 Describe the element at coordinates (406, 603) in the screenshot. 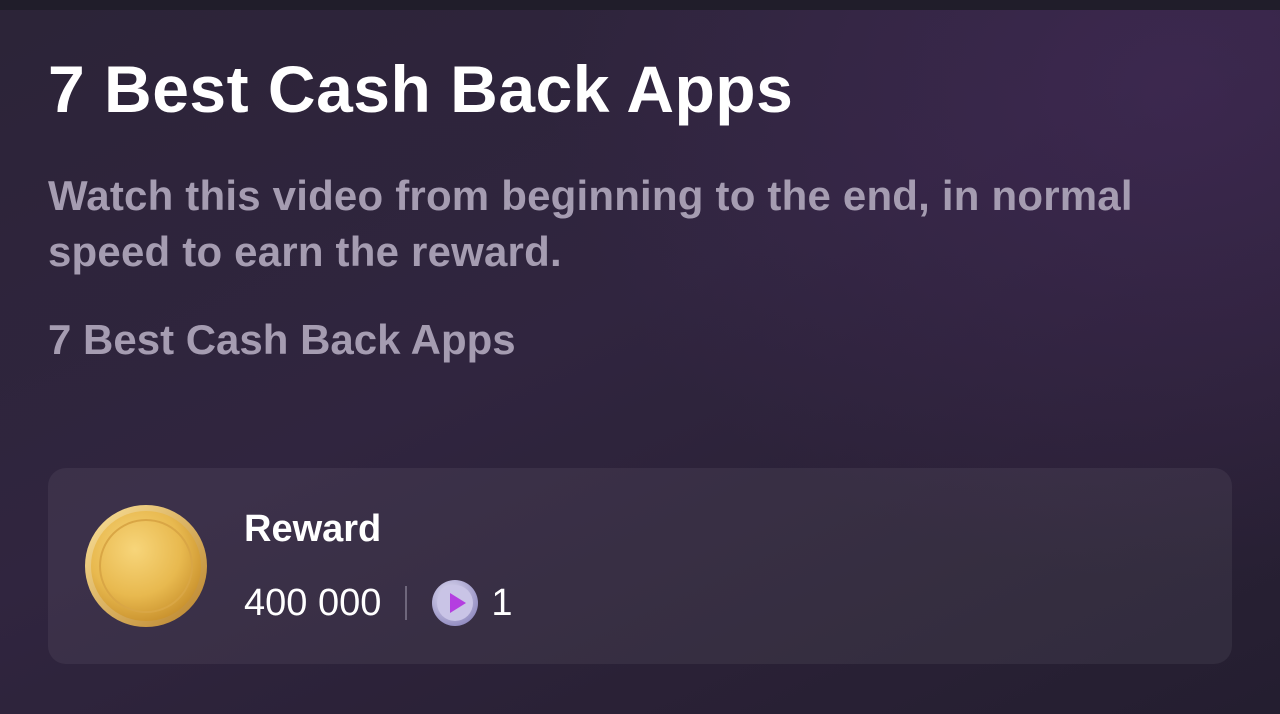

I see `reward-divider` at that location.